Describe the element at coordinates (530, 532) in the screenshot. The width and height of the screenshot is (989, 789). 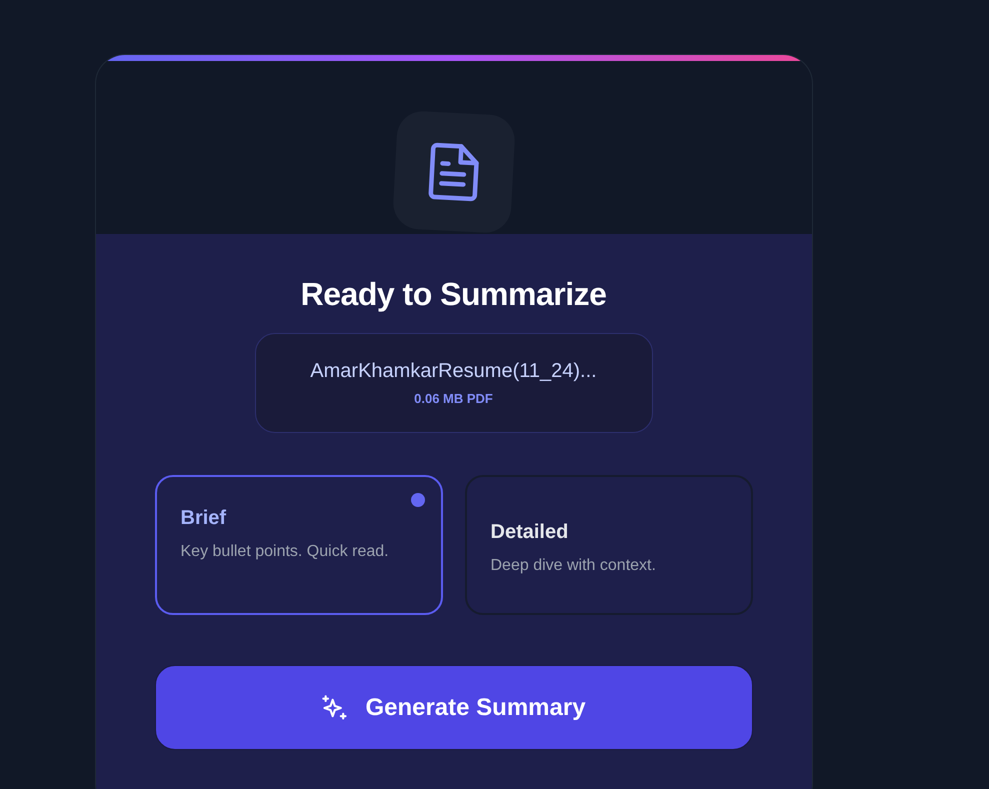
I see `mode-label: Detailed` at that location.